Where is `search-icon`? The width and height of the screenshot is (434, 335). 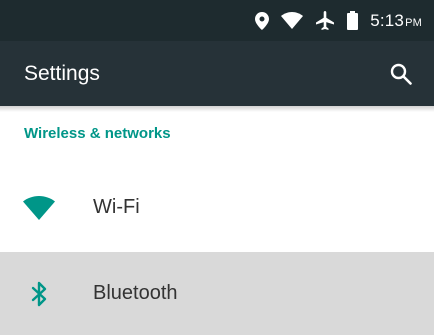
search-icon is located at coordinates (401, 74).